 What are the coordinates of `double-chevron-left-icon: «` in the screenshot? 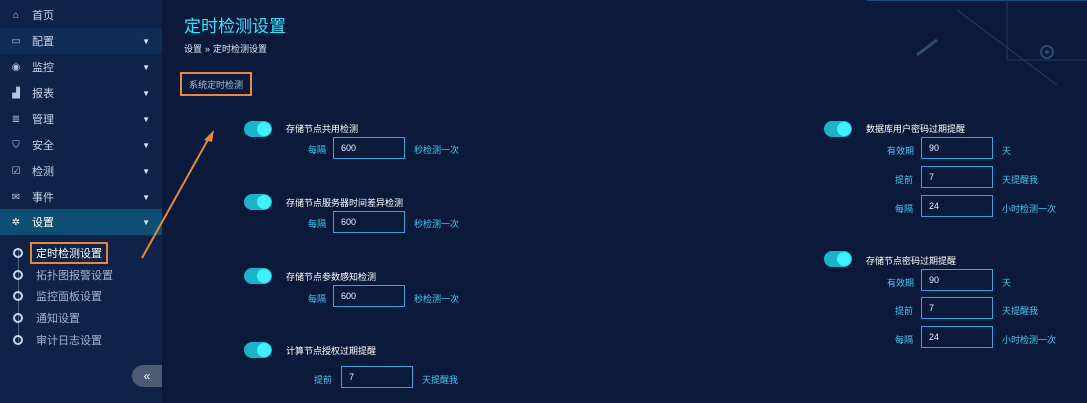 It's located at (147, 376).